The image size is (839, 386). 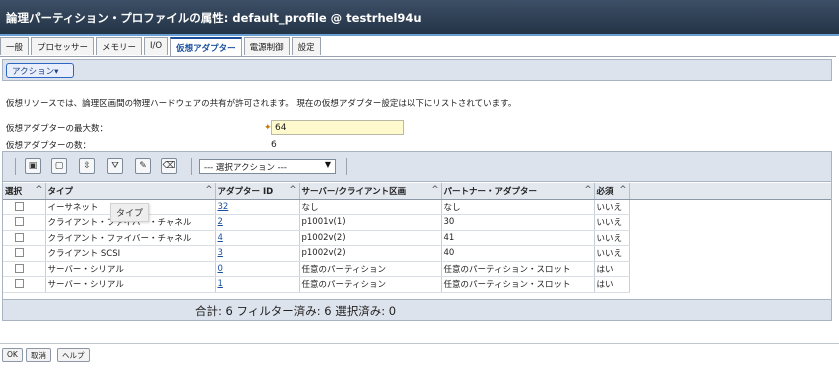 I want to click on table-row: クライアント SCSI 3 p1002v(2) 40 いいえ, so click(x=316, y=253).